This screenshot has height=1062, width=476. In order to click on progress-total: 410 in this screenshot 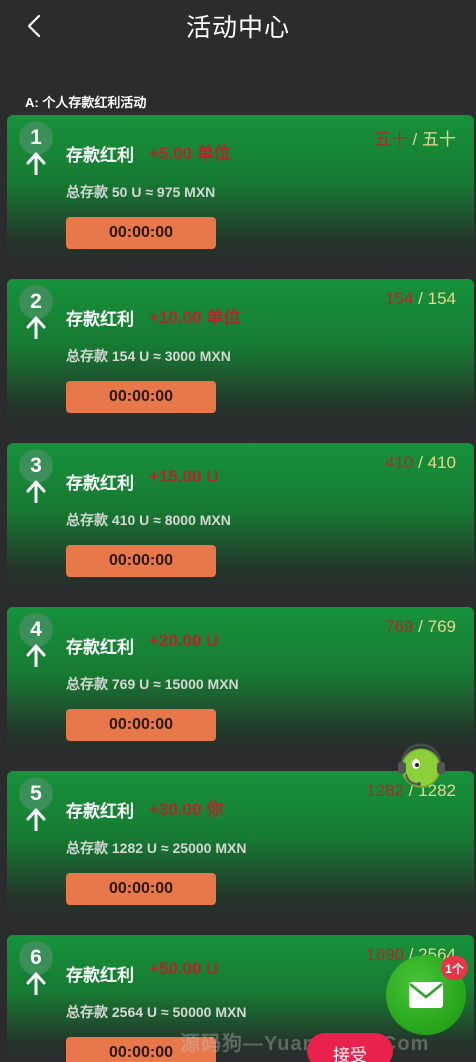, I will do `click(441, 462)`.